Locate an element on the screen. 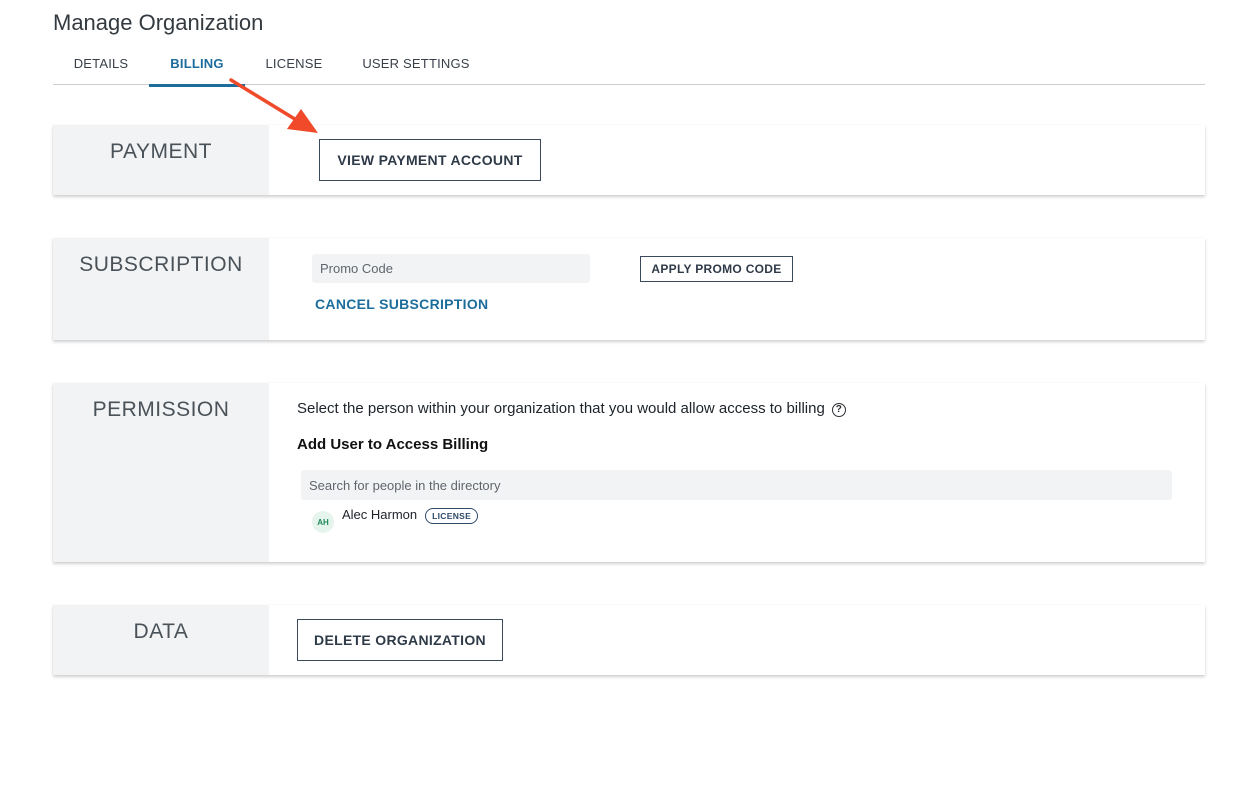  cancel-subscription-link: CANCEL SUBSCRIPTION is located at coordinates (401, 304).